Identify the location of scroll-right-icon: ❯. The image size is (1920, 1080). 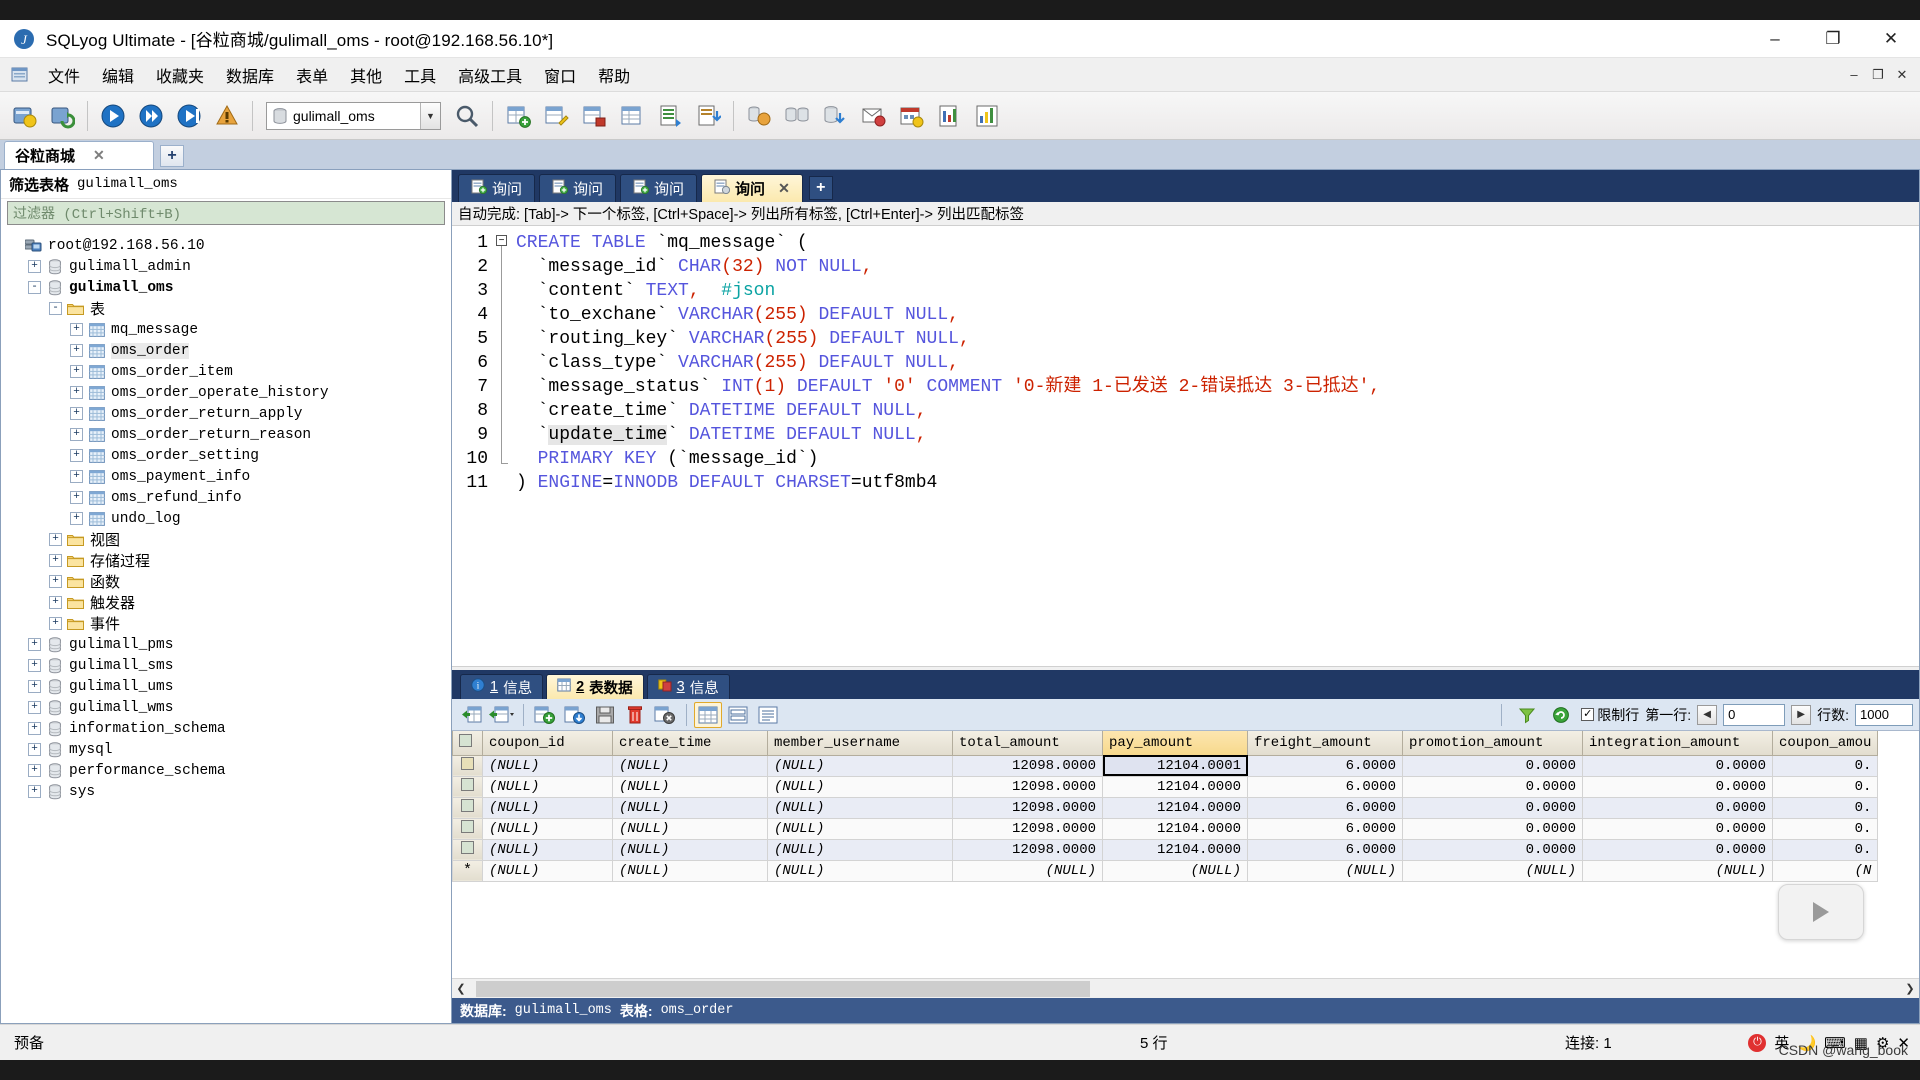
(1910, 989).